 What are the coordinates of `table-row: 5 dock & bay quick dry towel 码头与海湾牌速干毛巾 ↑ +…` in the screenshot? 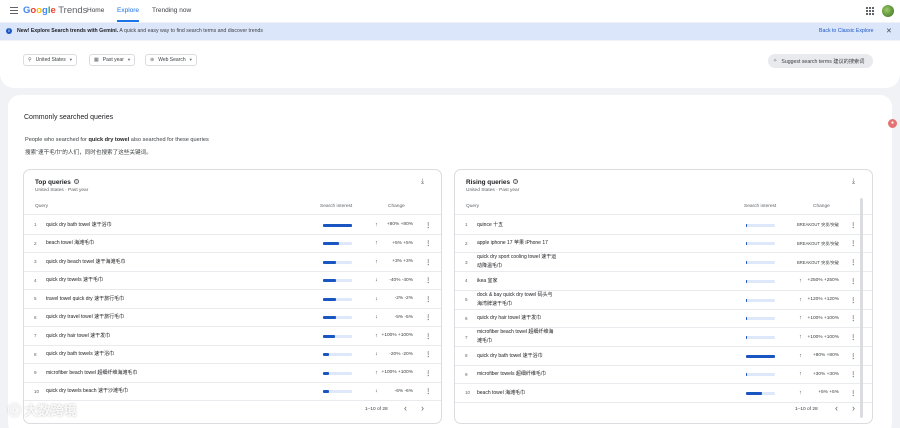 It's located at (663, 300).